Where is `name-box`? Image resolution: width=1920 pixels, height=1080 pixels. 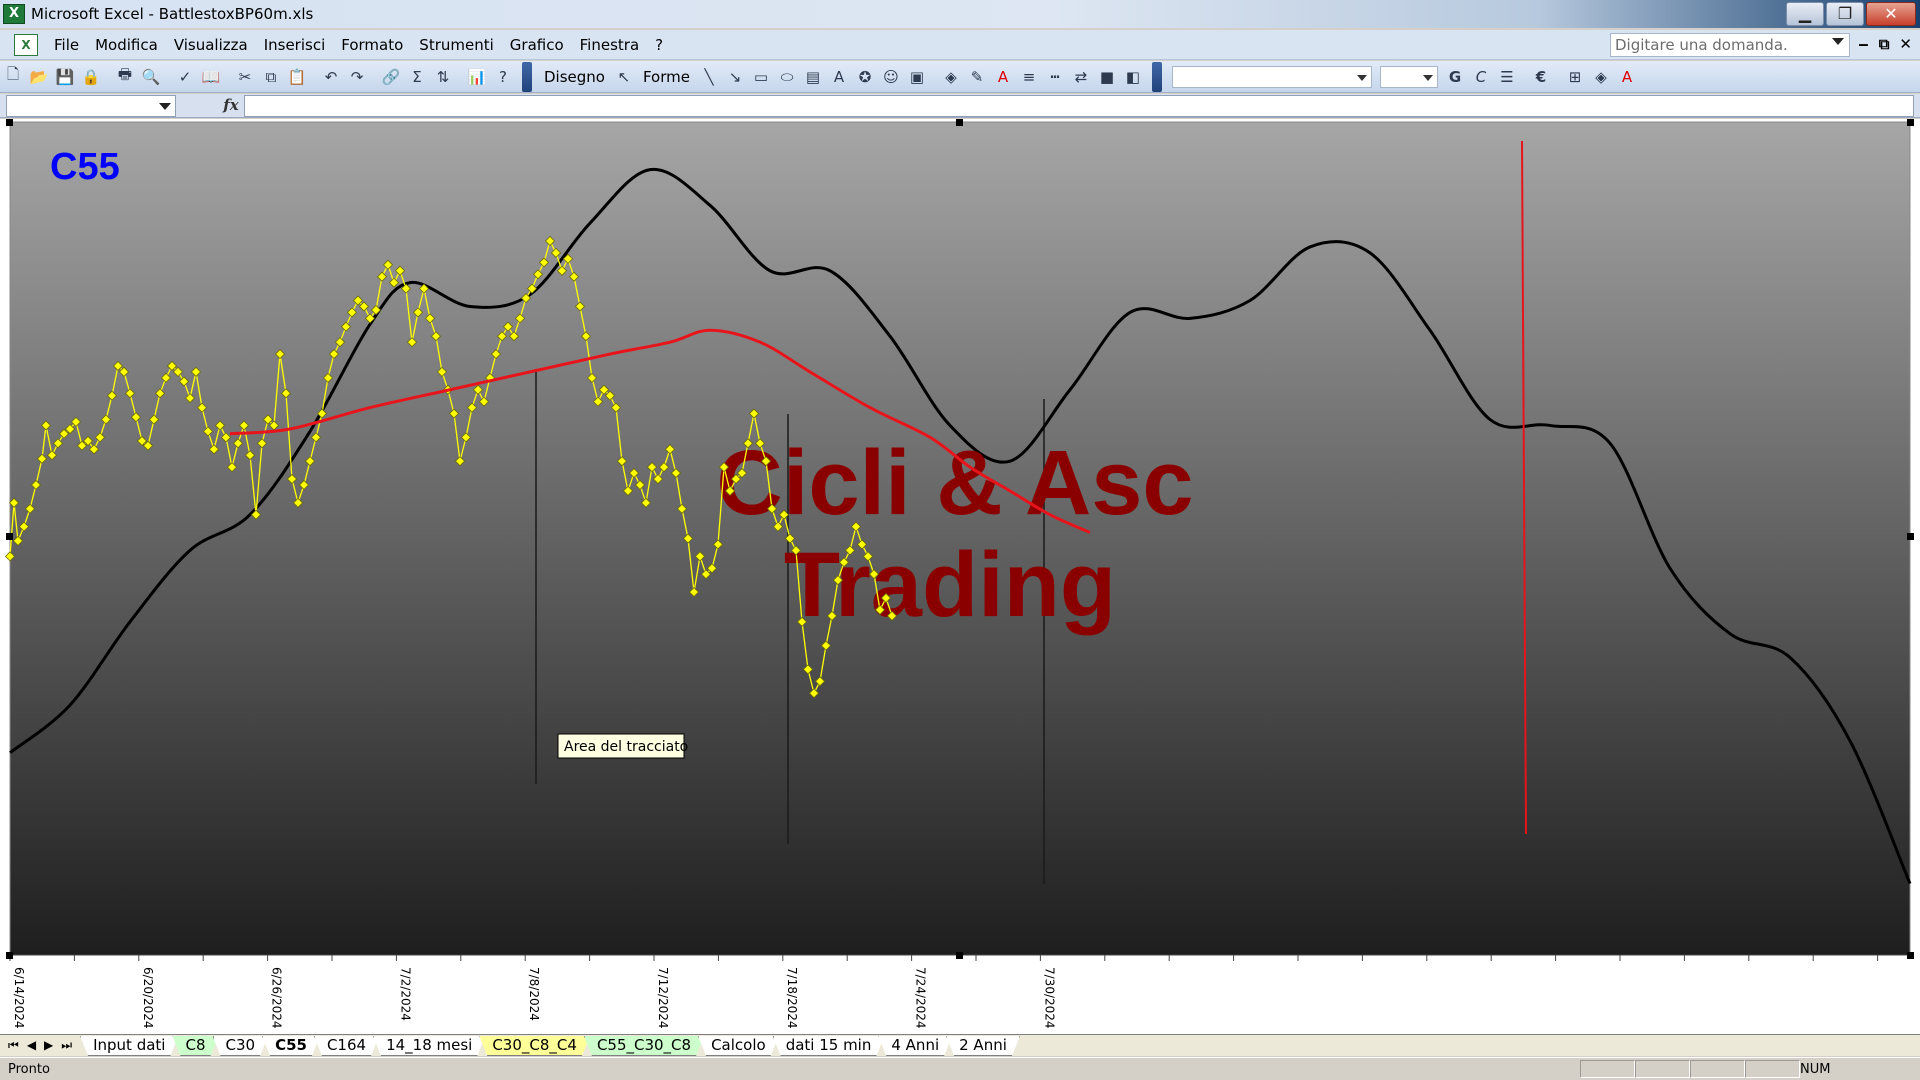 name-box is located at coordinates (91, 106).